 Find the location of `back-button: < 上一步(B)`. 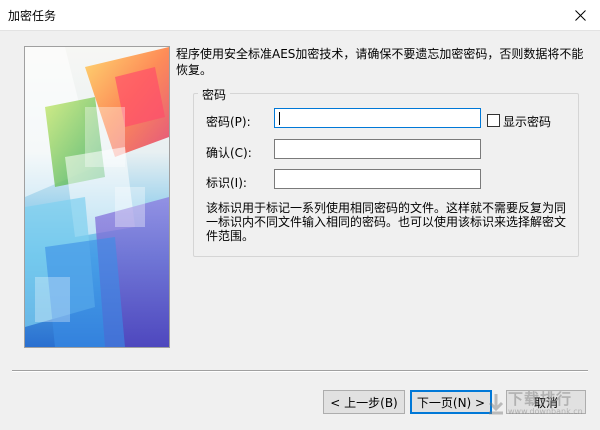

back-button: < 上一步(B) is located at coordinates (364, 402).